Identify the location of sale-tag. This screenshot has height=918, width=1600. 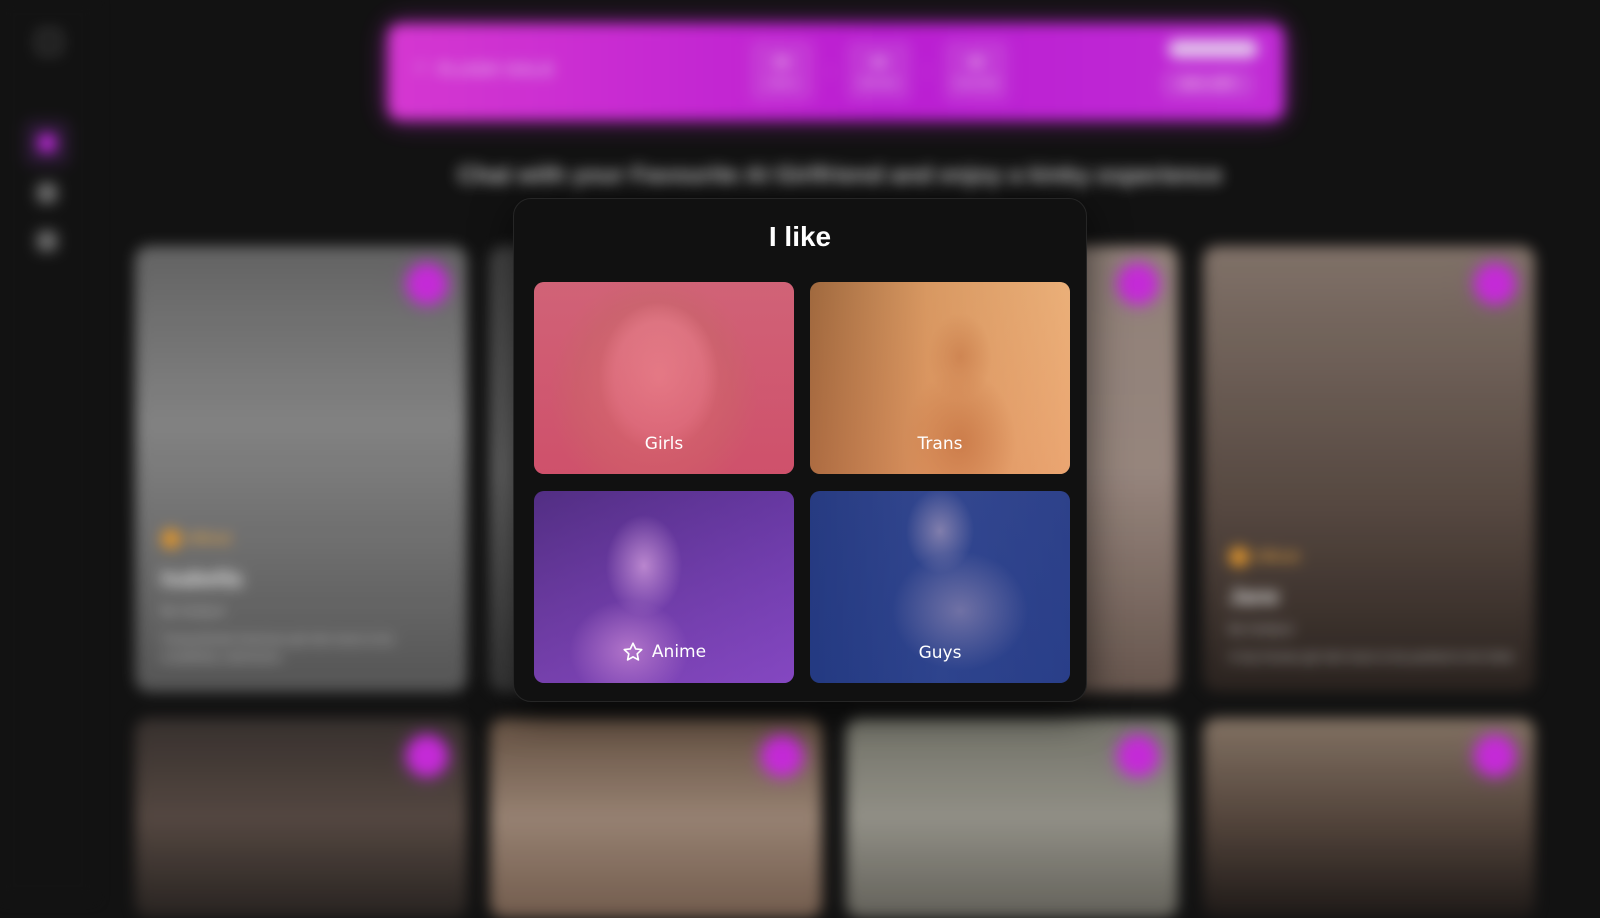
(1213, 49).